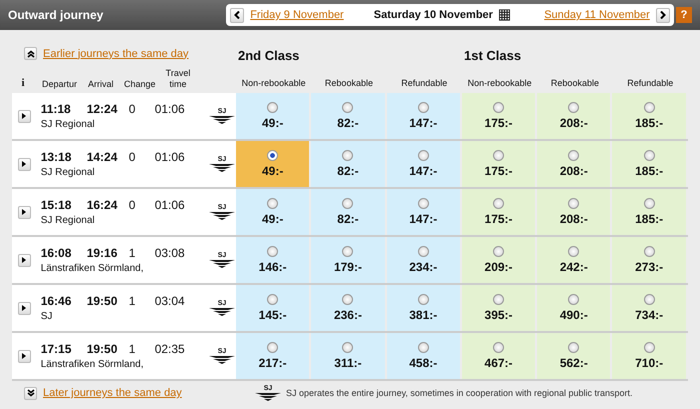 This screenshot has width=700, height=409. What do you see at coordinates (649, 356) in the screenshot?
I see `fare-cell: 710:-` at bounding box center [649, 356].